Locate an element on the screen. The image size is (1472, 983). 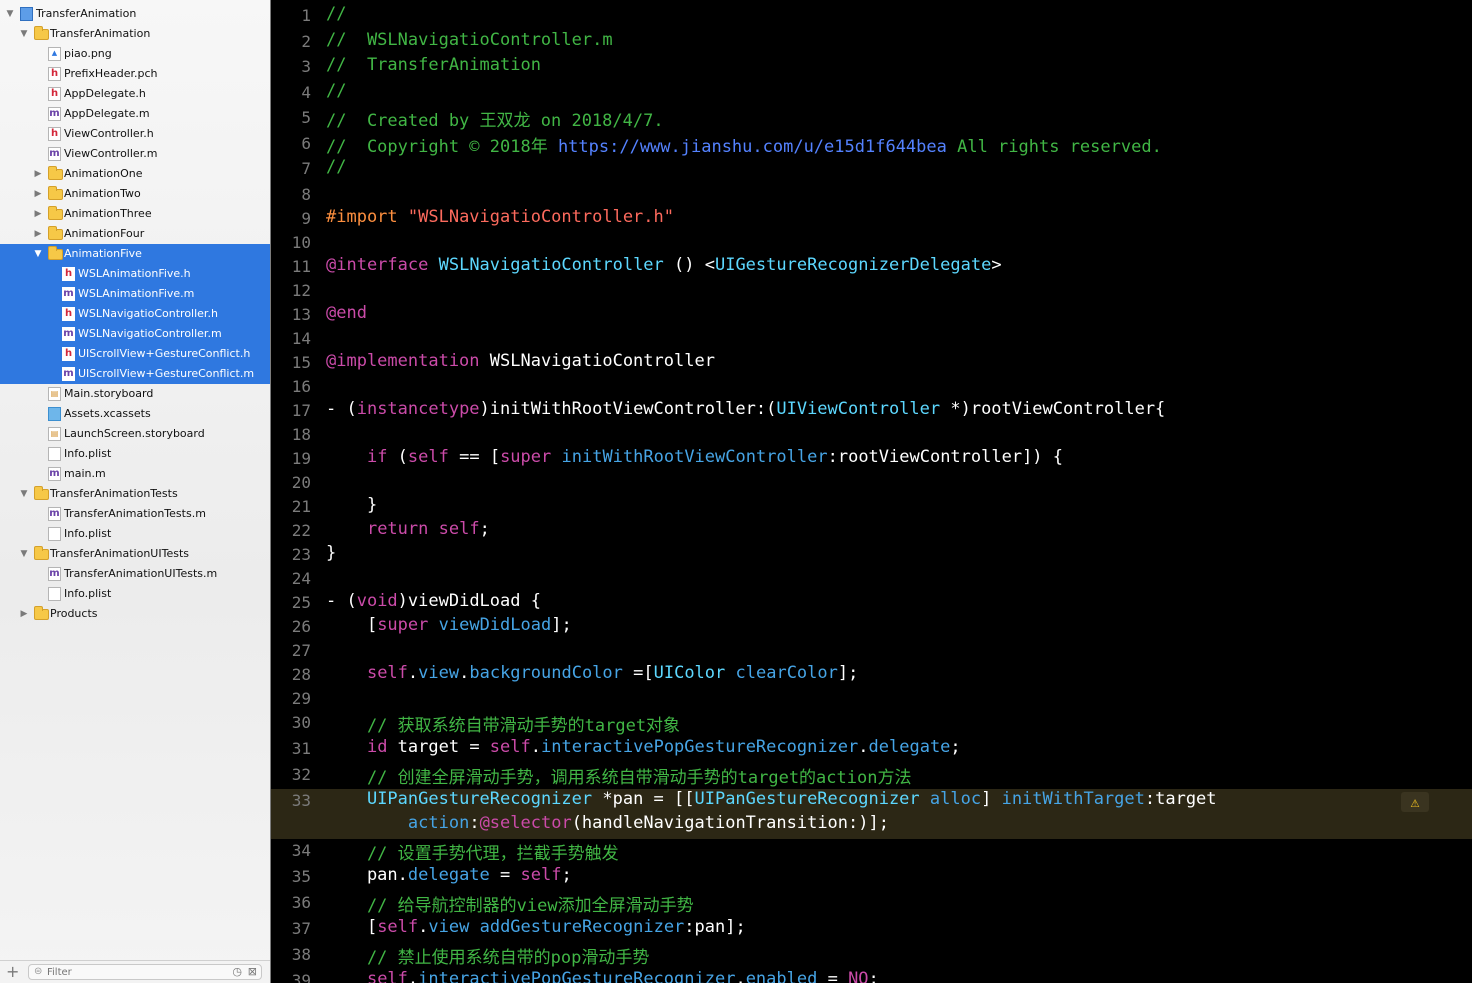
code-line: 2 // WSLNavigatioController.m is located at coordinates (871, 43).